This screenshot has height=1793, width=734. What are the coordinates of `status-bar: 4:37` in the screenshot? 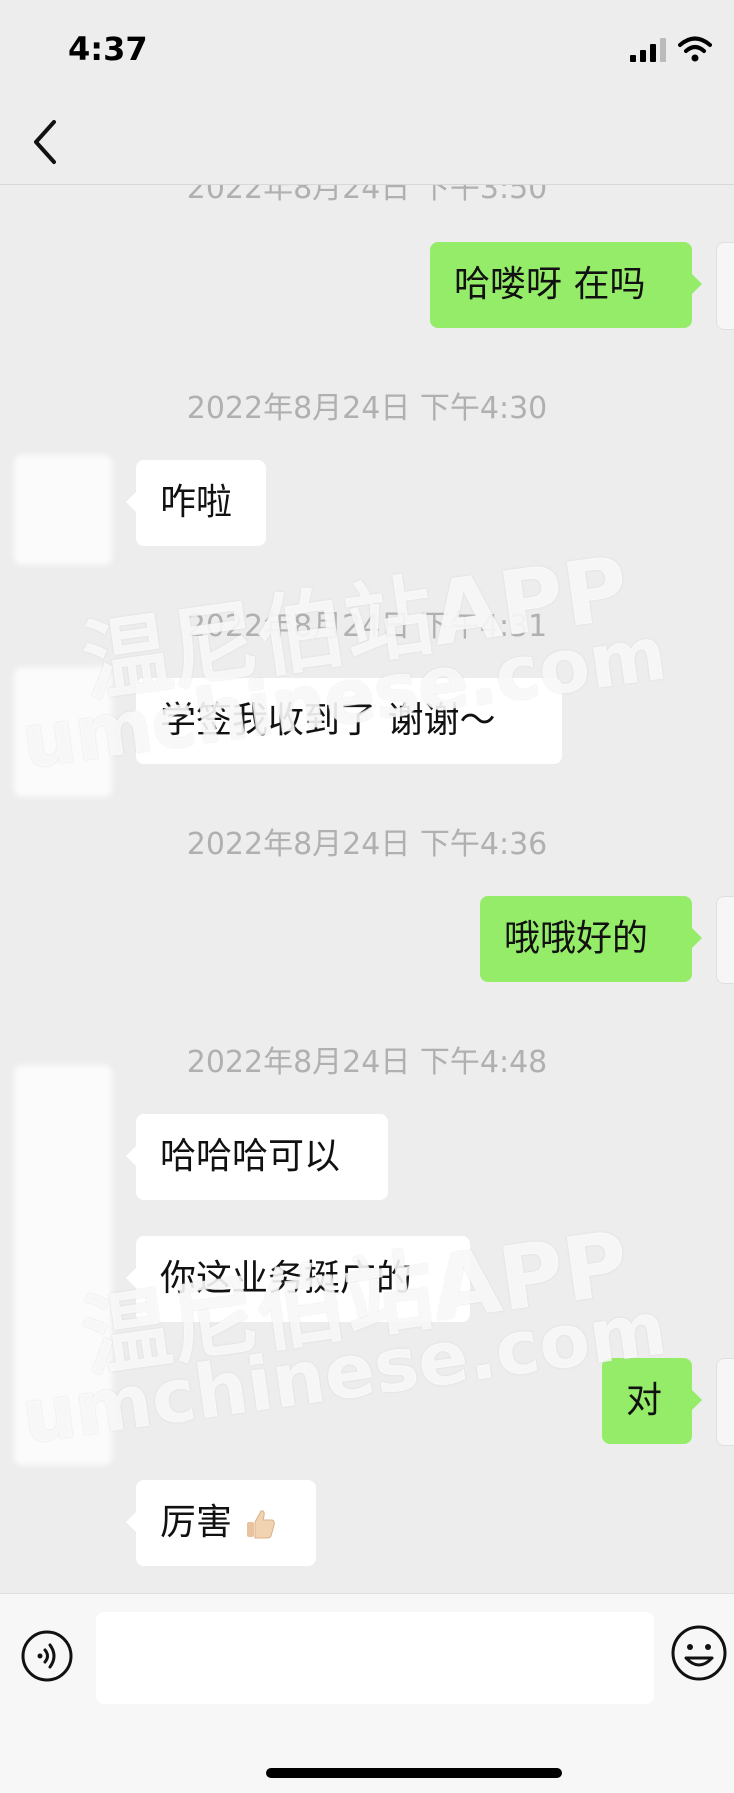 It's located at (367, 50).